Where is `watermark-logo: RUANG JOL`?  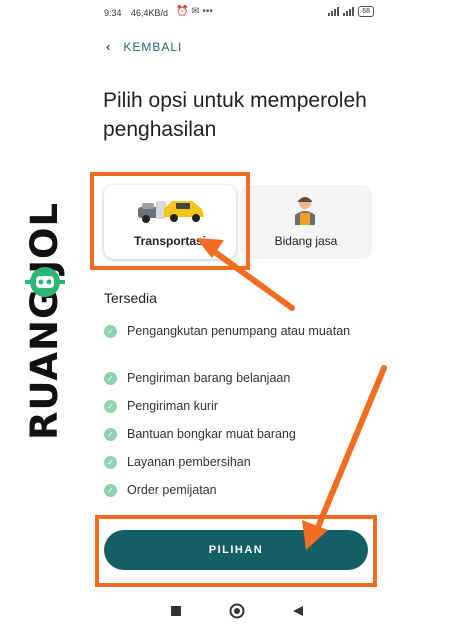
watermark-logo: RUANG JOL is located at coordinates (45, 305).